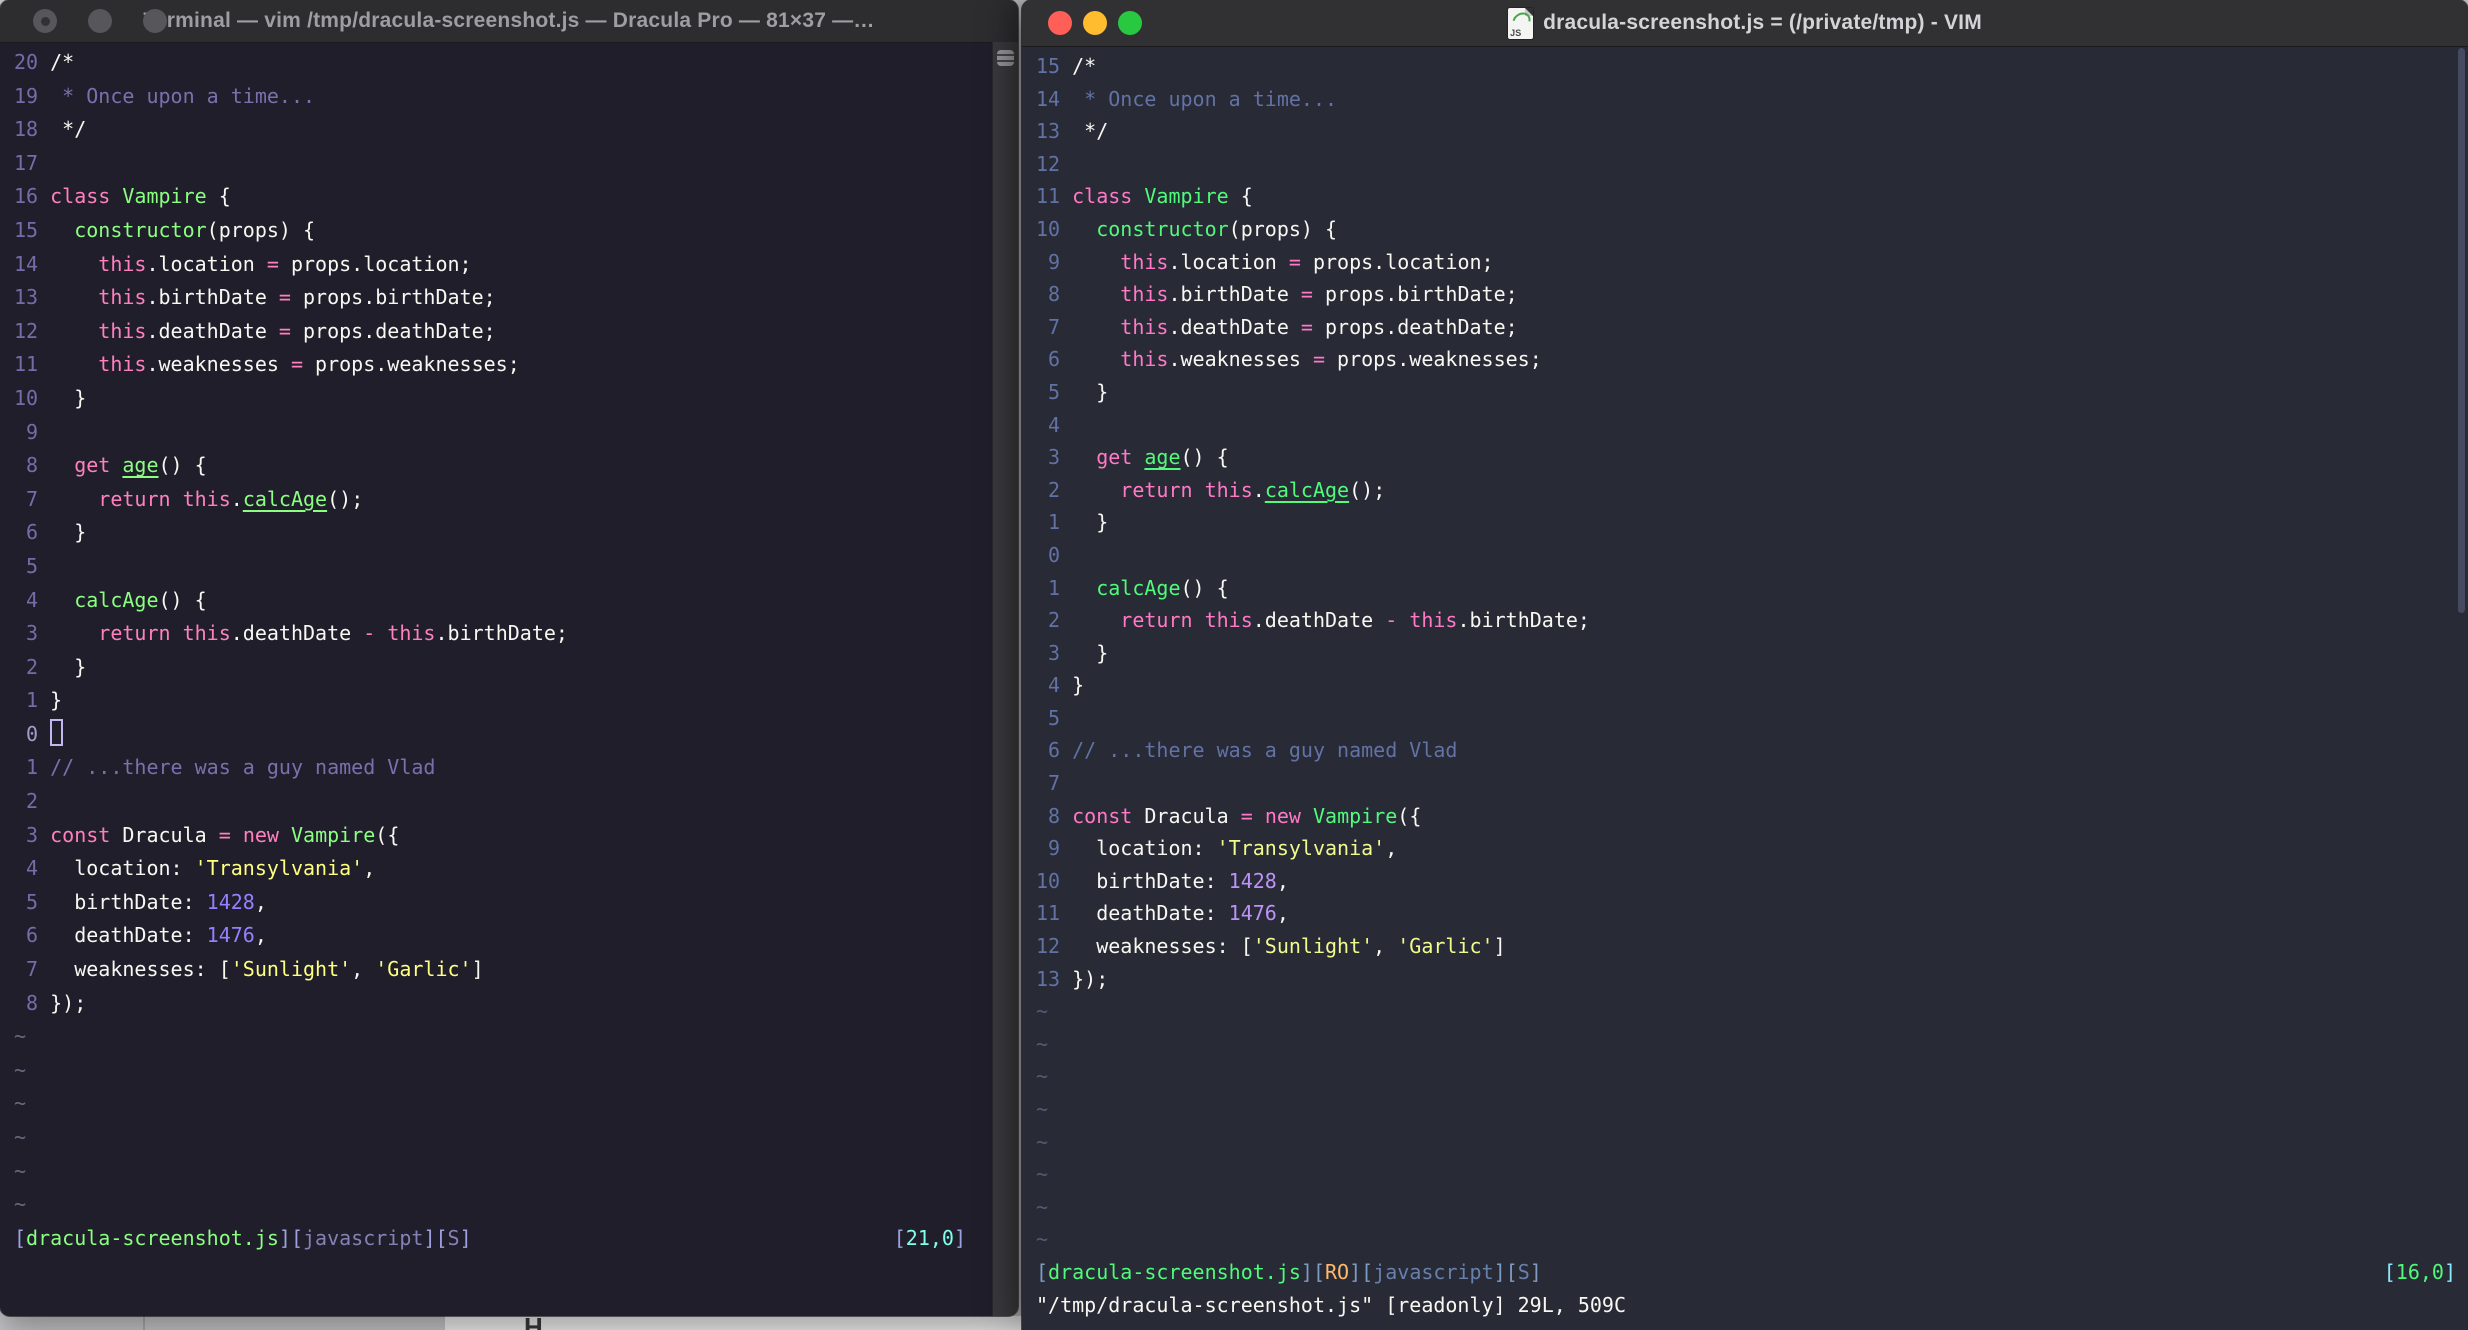 This screenshot has height=1330, width=2468. Describe the element at coordinates (490, 1004) in the screenshot. I see `code-line: 8 });` at that location.